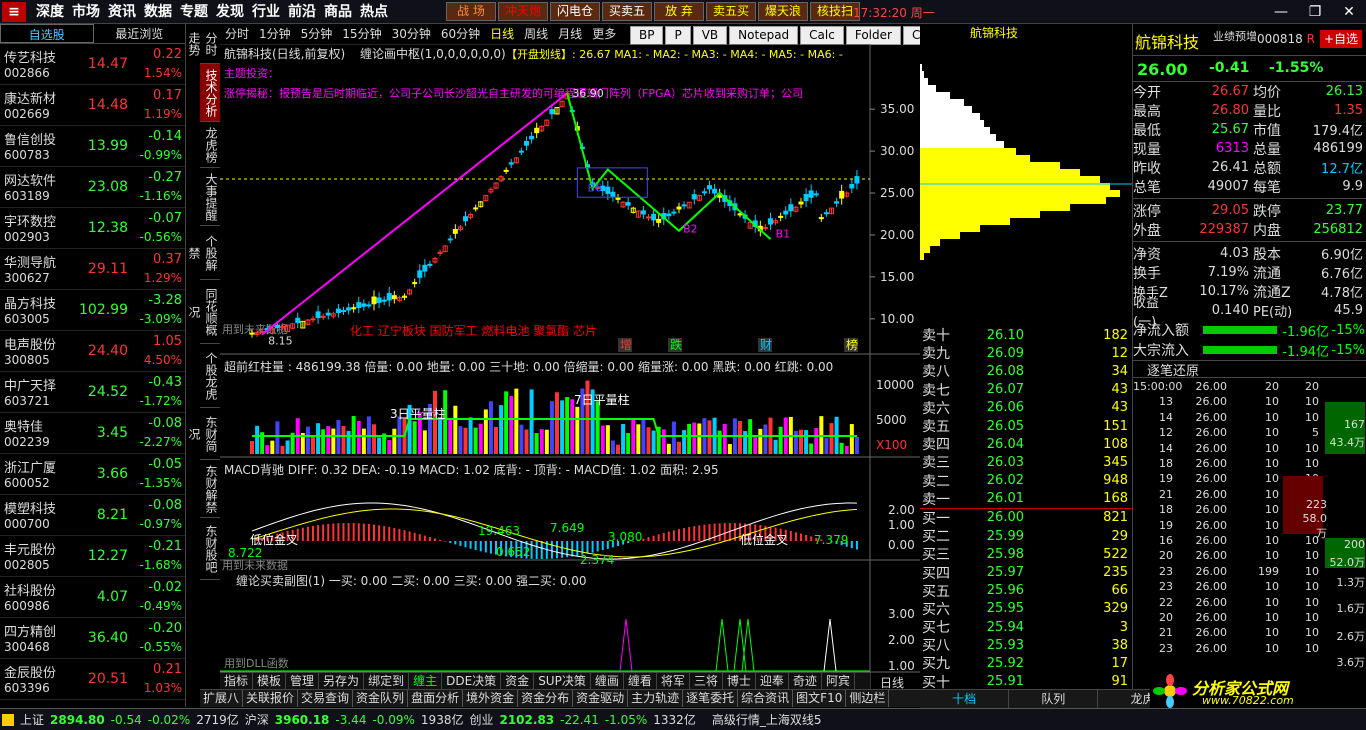 The image size is (1366, 730). I want to click on menu-item-5: 发现, so click(230, 12).